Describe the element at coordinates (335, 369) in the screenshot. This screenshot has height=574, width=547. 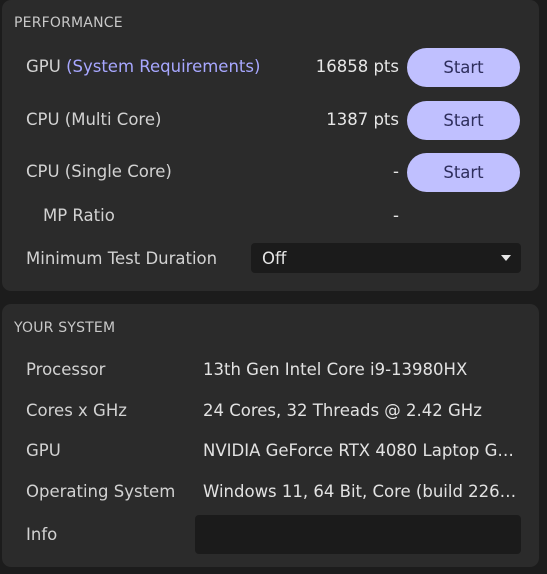
I see `processor-value: 13th Gen Intel Core i9-13980HX` at that location.